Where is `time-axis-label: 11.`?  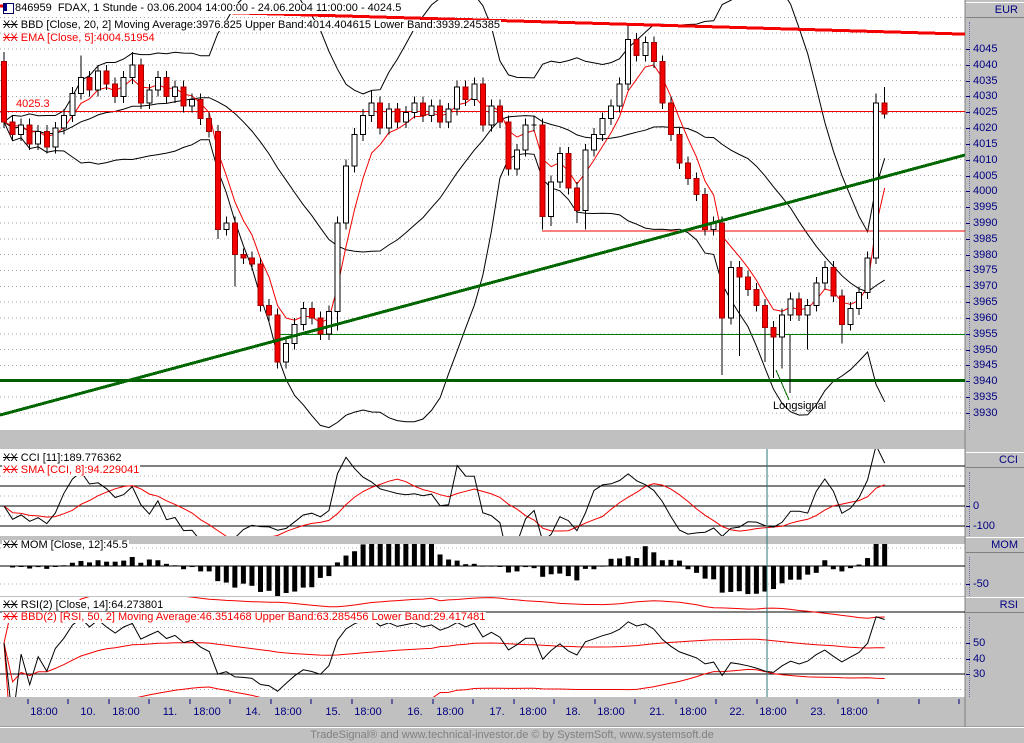
time-axis-label: 11. is located at coordinates (170, 712).